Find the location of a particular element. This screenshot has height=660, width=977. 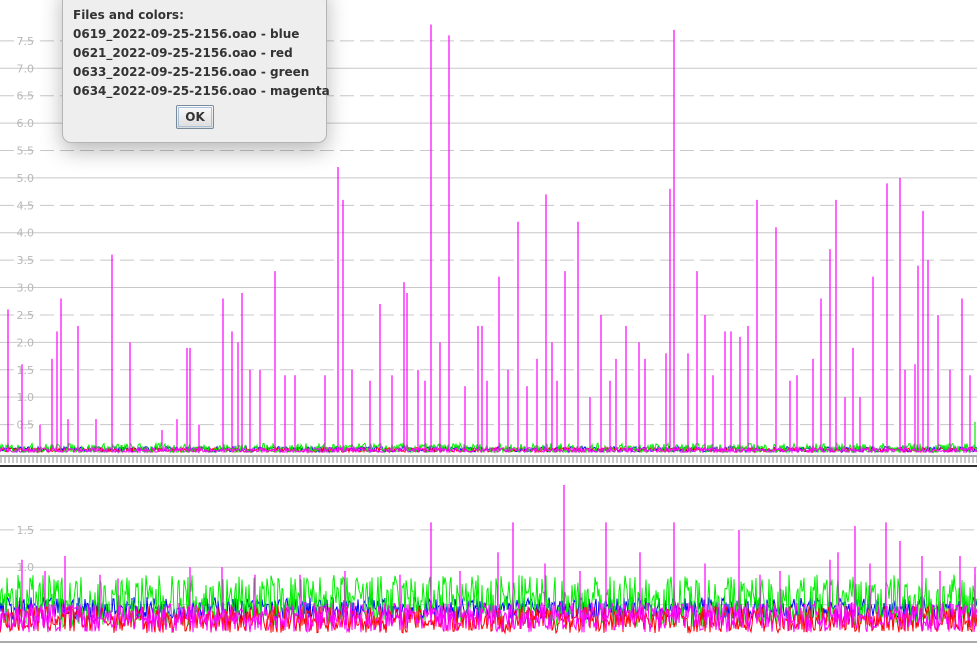

file-color-line-red: 0621_2022-09-25-2156.oao - red is located at coordinates (183, 53).